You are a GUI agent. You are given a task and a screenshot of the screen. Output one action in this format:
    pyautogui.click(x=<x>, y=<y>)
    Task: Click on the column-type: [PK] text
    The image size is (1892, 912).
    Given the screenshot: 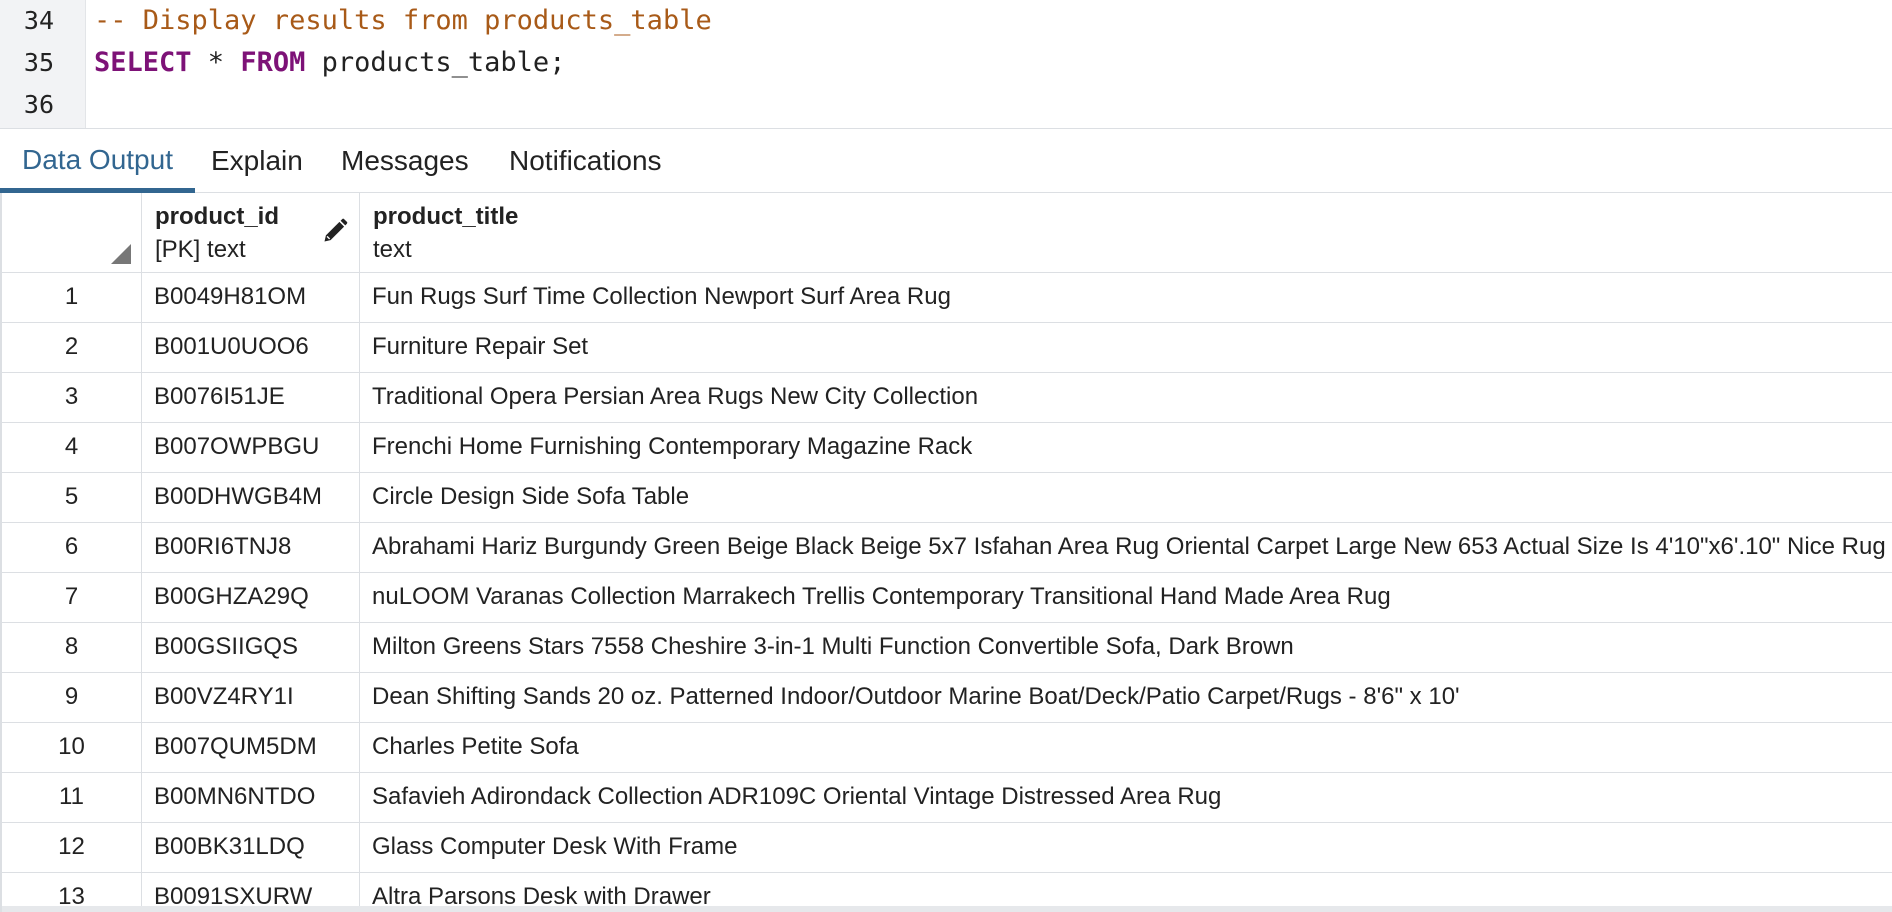 What is the action you would take?
    pyautogui.click(x=200, y=249)
    